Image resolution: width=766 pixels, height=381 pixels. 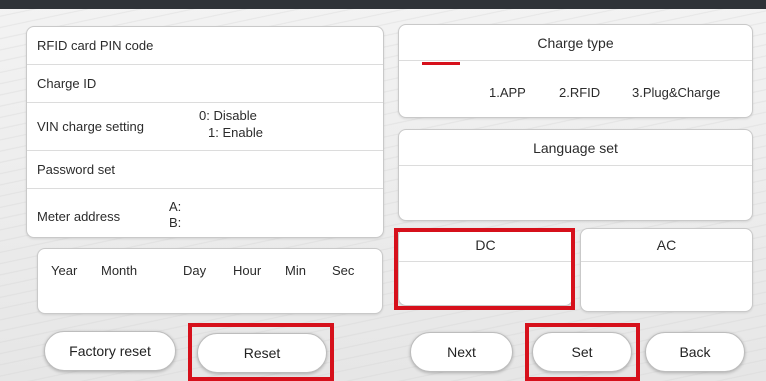 I want to click on meter-address-label: Meter address, so click(x=79, y=216).